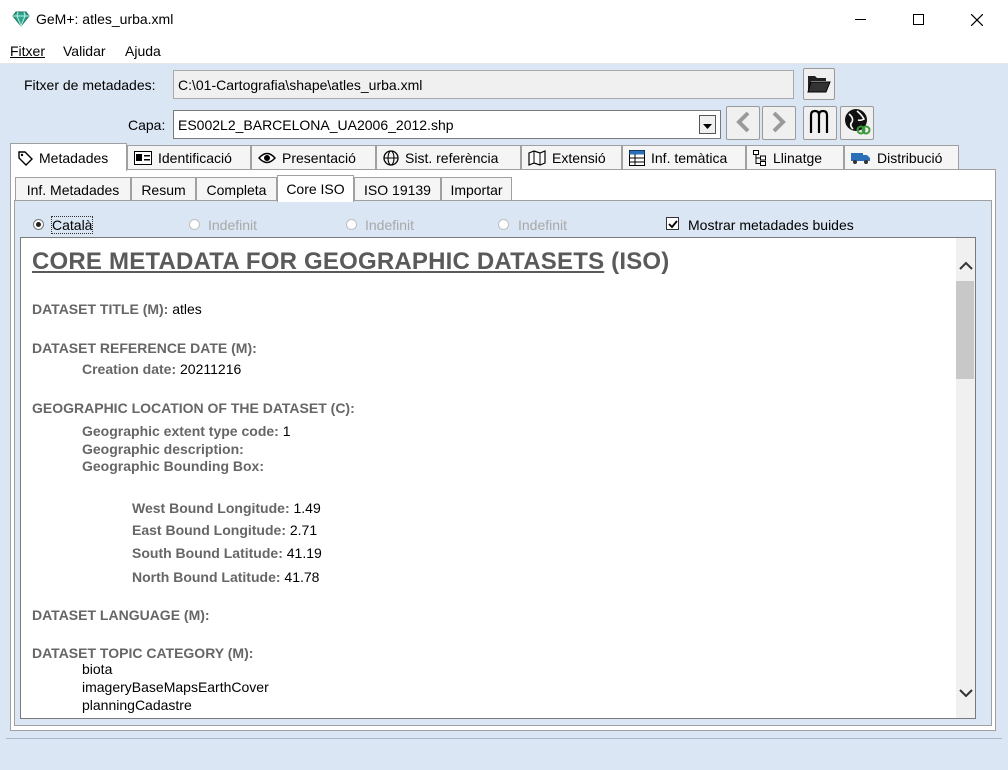 The width and height of the screenshot is (1008, 770). What do you see at coordinates (919, 19) in the screenshot?
I see `maximize-button` at bounding box center [919, 19].